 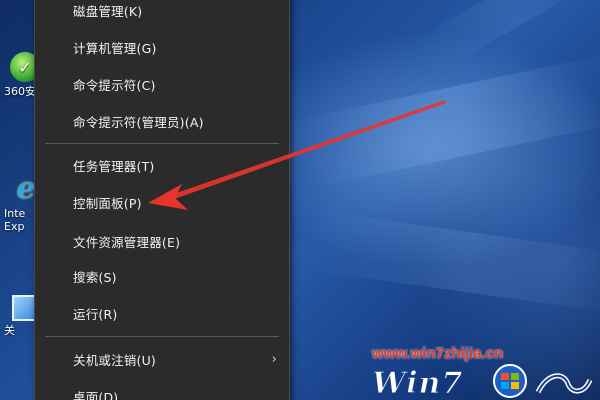 What do you see at coordinates (20, 91) in the screenshot?
I see `desktop-icon-label: 360安` at bounding box center [20, 91].